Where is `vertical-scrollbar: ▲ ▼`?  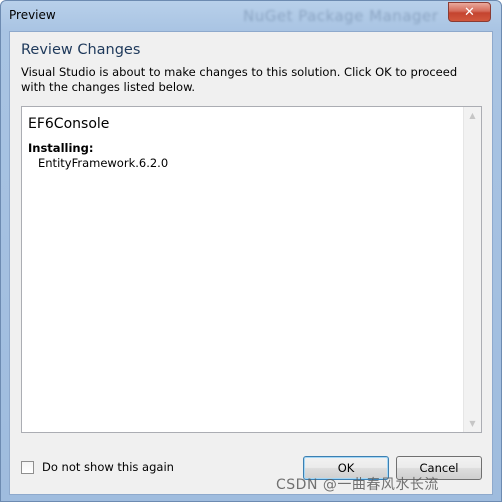 vertical-scrollbar: ▲ ▼ is located at coordinates (472, 269).